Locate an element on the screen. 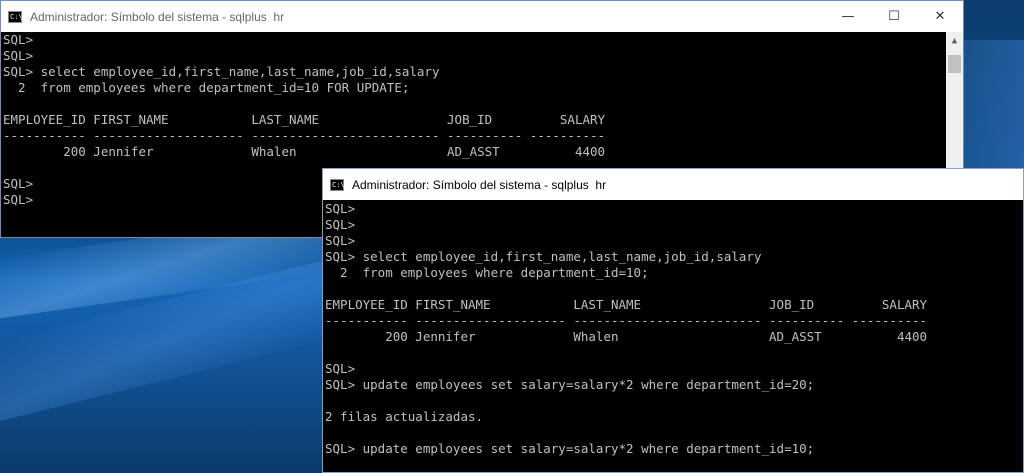  wallpaper-light-beam is located at coordinates (993, 110).